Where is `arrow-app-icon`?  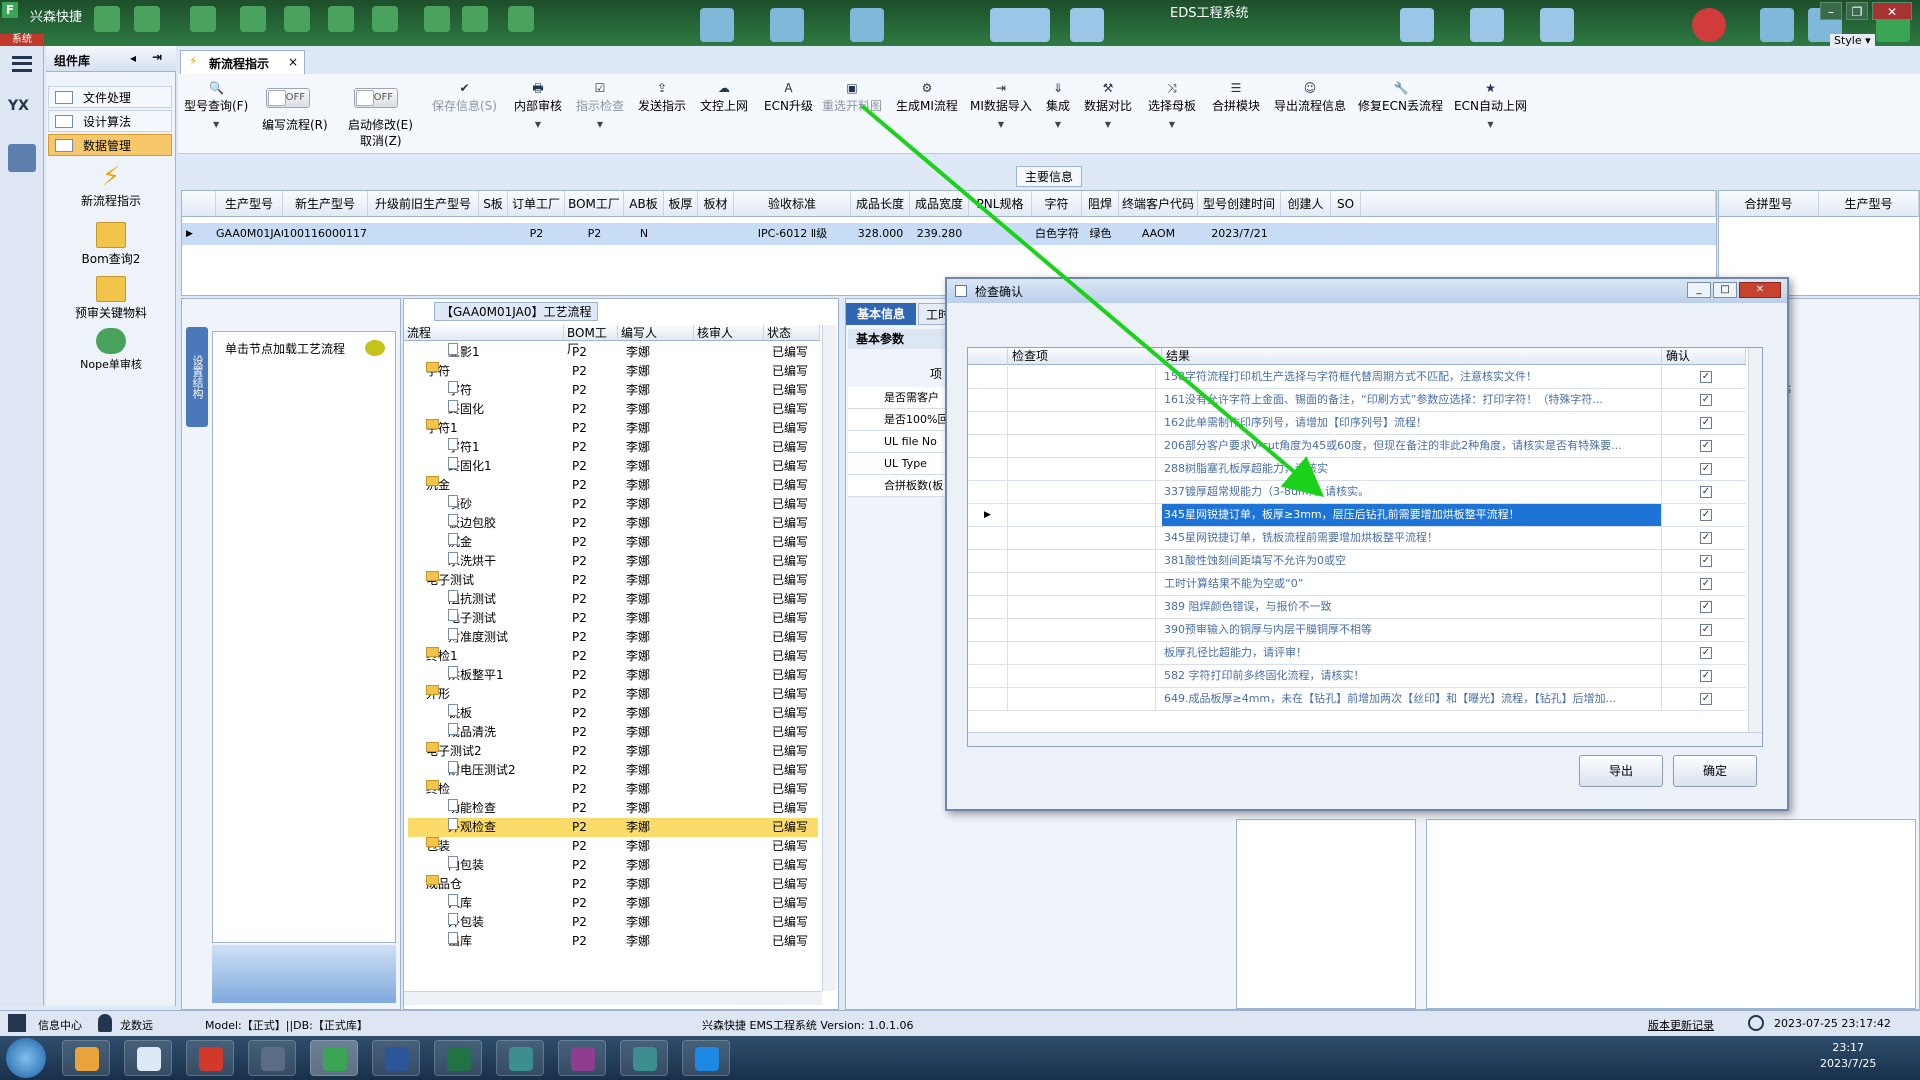 arrow-app-icon is located at coordinates (707, 1059).